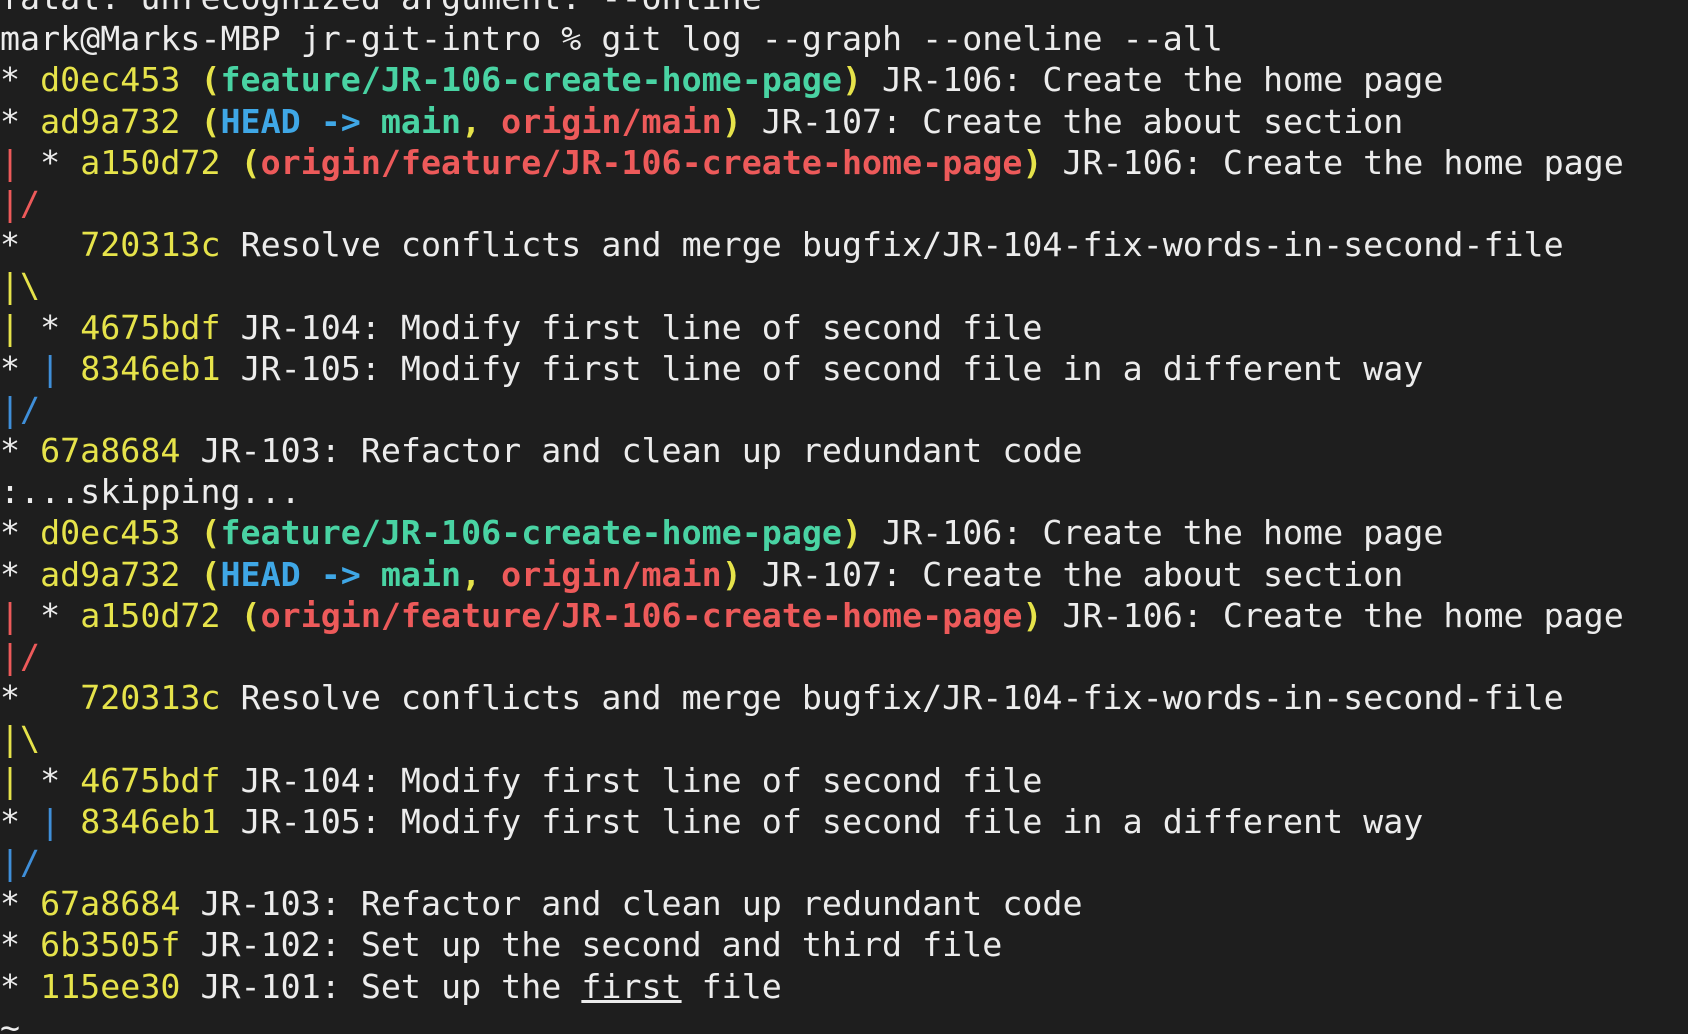  Describe the element at coordinates (812, 986) in the screenshot. I see `terminal-line: * 115ee30 JR-101: Set up the first file` at that location.